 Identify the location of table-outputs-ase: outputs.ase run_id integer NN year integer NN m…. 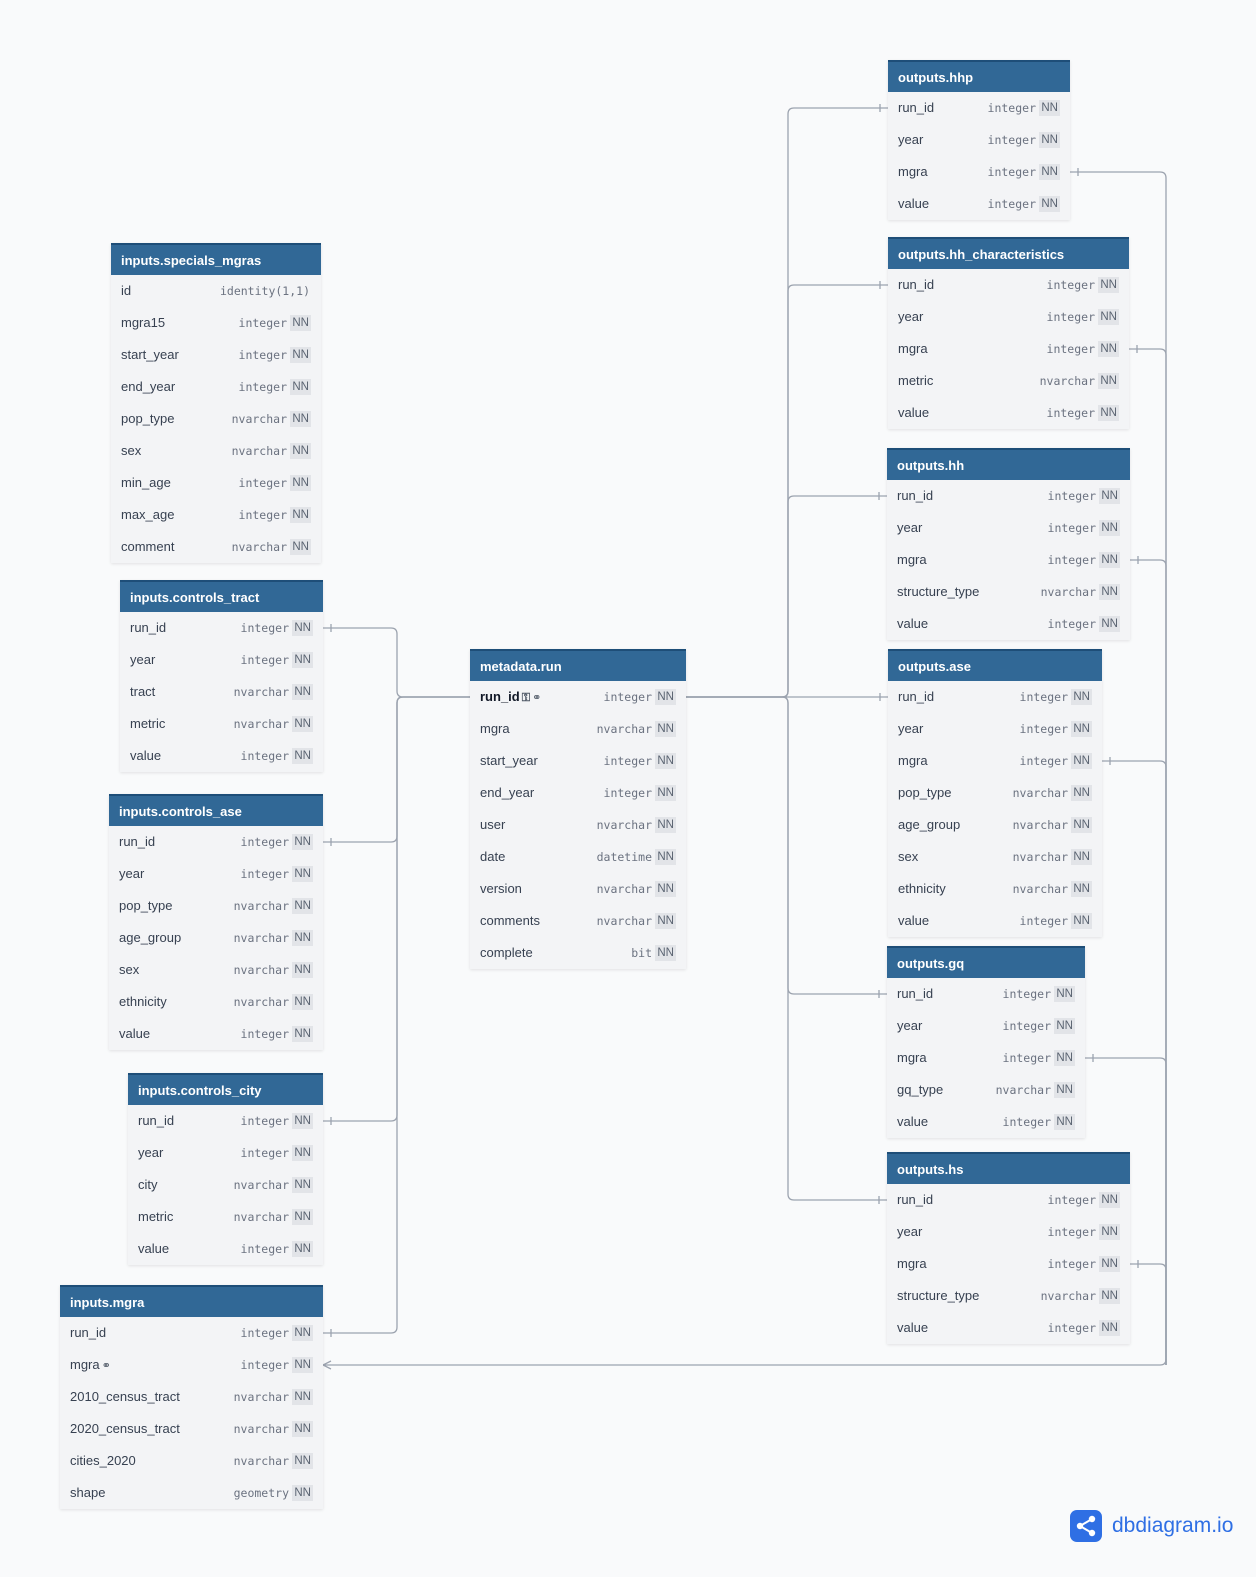
(995, 793).